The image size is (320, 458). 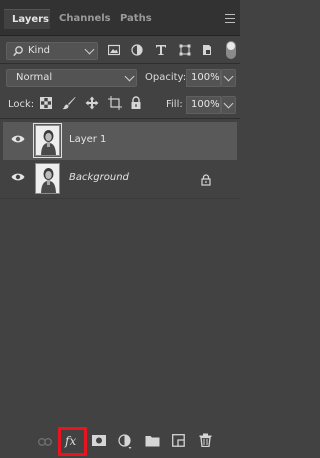 What do you see at coordinates (166, 77) in the screenshot?
I see `opacity-label: Opacity:` at bounding box center [166, 77].